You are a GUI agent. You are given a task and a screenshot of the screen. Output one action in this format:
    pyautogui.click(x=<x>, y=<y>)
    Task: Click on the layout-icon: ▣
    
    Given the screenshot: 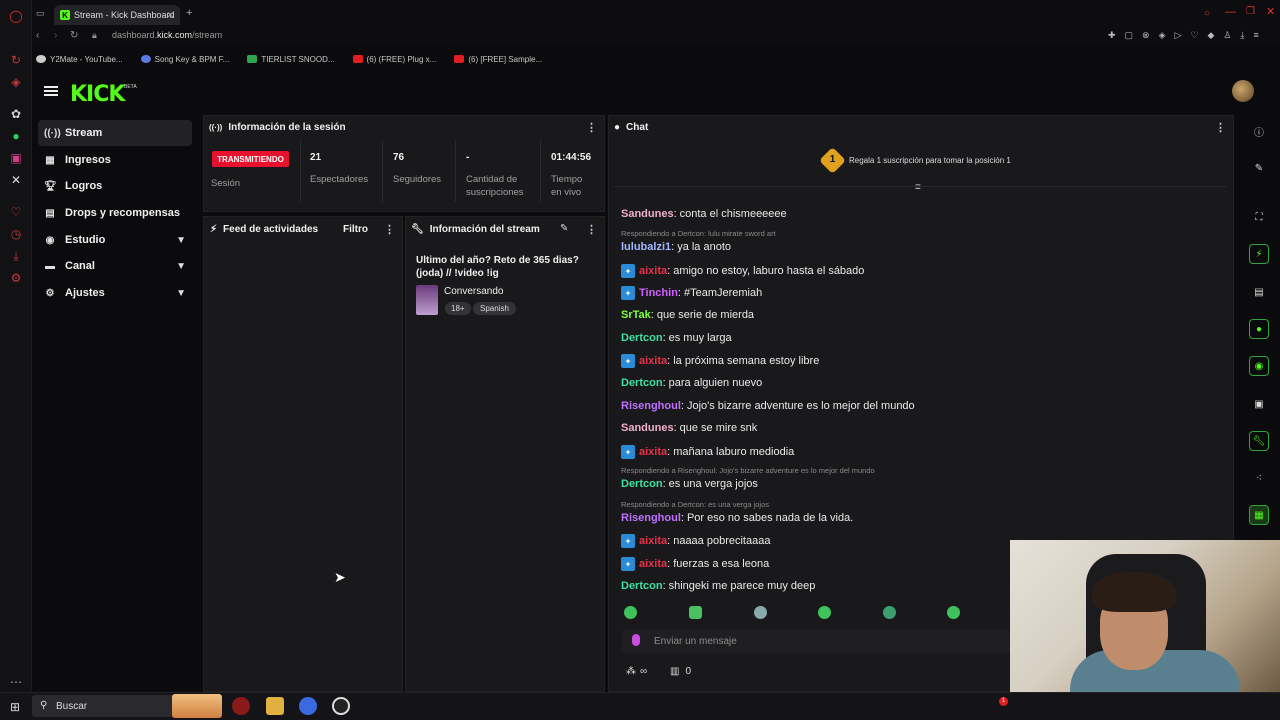 What is the action you would take?
    pyautogui.click(x=1259, y=404)
    